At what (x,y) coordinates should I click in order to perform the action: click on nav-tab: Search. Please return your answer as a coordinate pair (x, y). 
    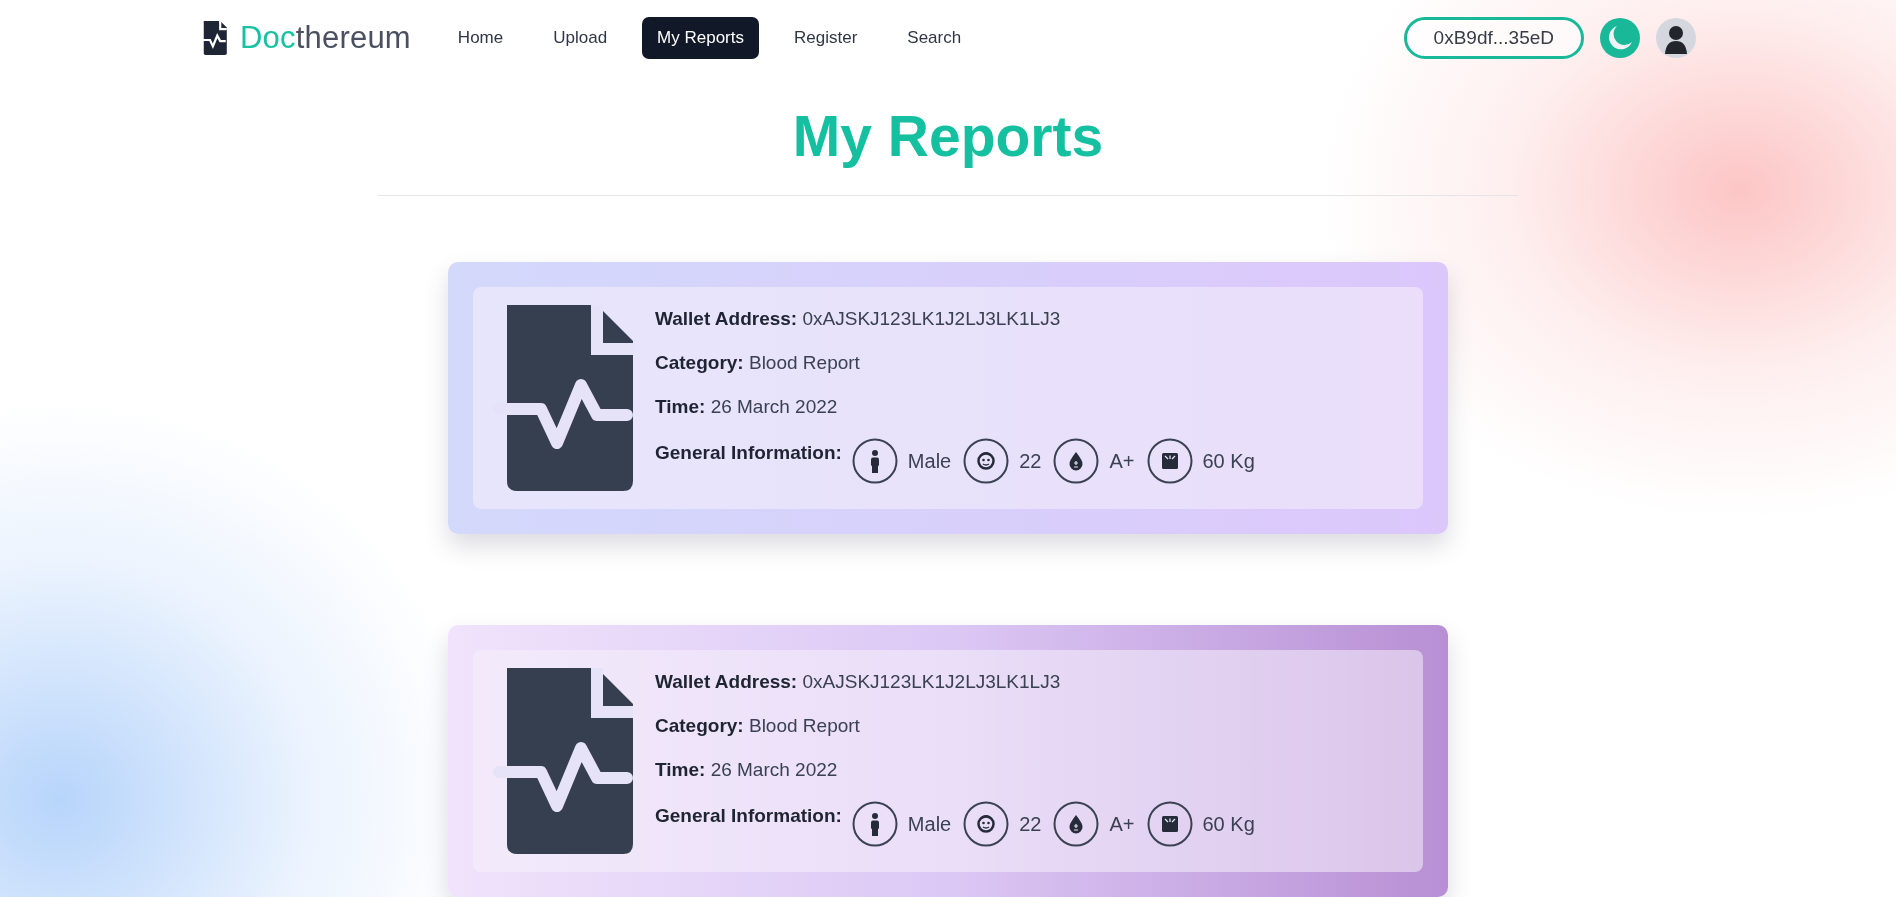
    Looking at the image, I should click on (934, 37).